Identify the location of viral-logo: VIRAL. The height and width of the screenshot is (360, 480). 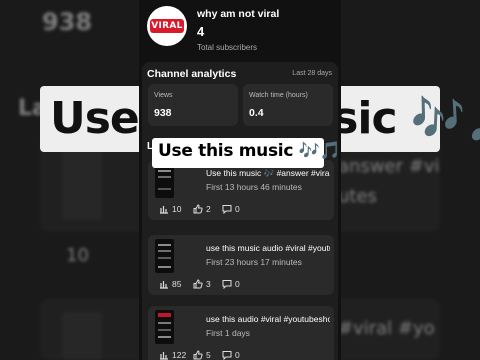
(167, 26).